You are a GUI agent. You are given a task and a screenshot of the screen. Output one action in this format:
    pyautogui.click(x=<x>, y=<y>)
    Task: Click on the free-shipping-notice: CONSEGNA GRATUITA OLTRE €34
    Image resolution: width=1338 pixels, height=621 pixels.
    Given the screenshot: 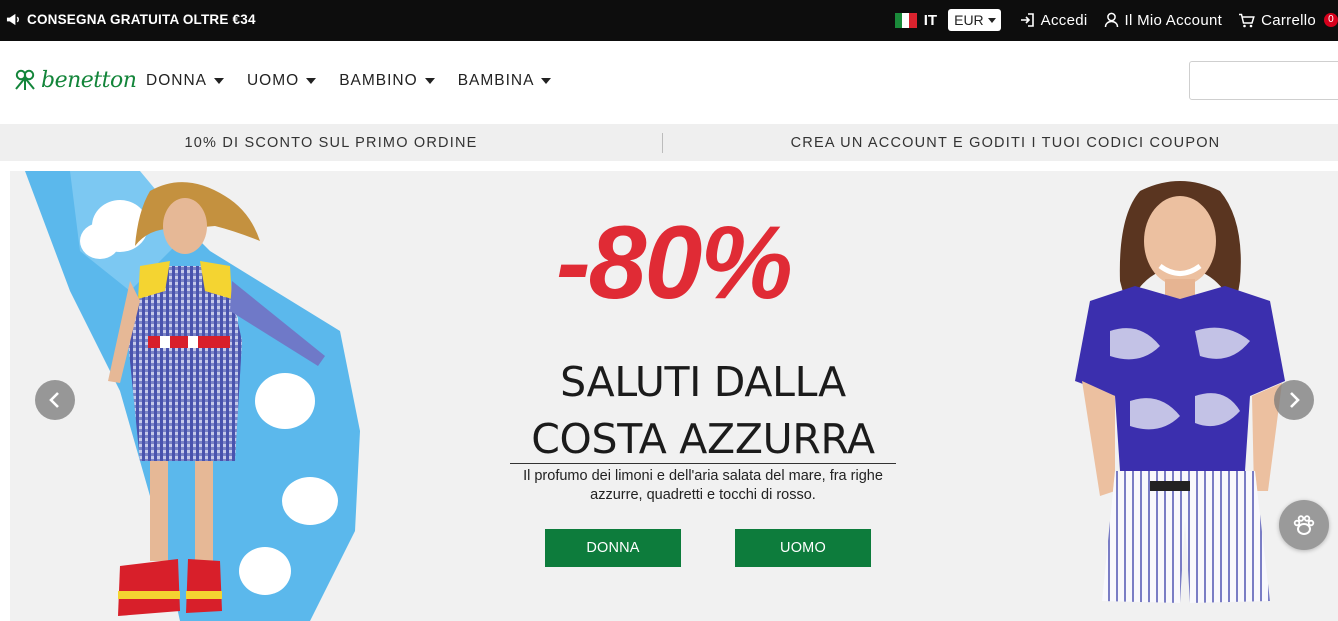 What is the action you would take?
    pyautogui.click(x=131, y=19)
    